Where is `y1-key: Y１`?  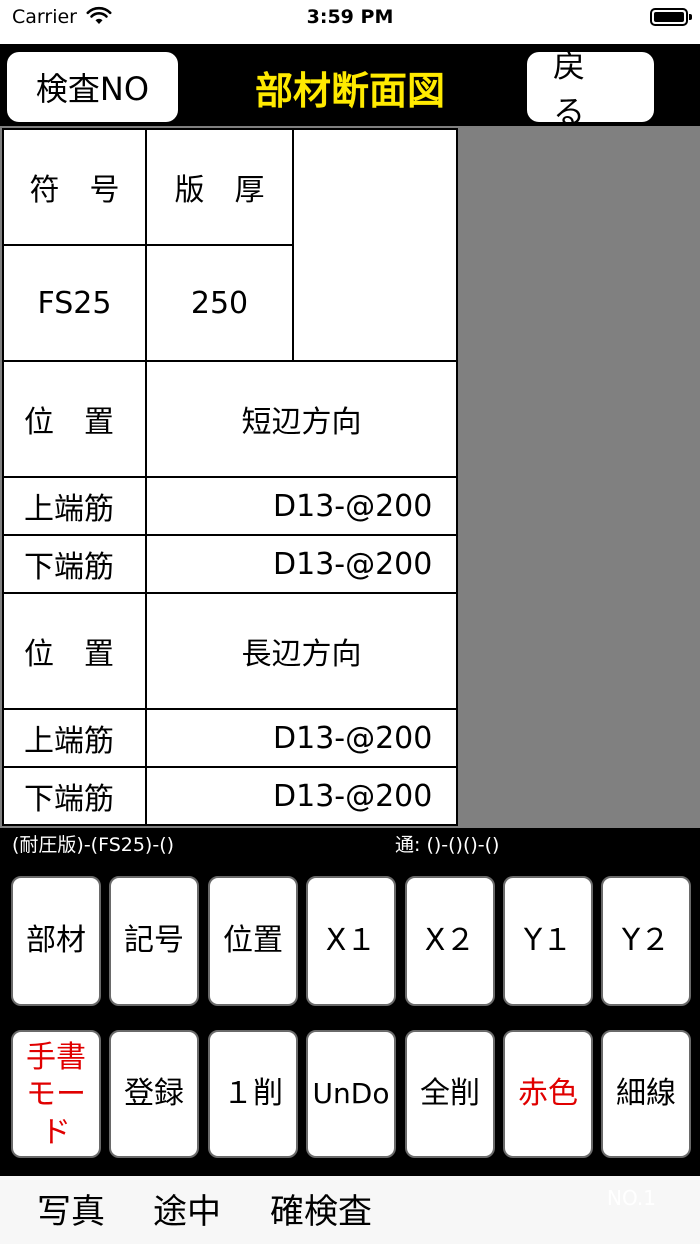
y1-key: Y１ is located at coordinates (548, 941).